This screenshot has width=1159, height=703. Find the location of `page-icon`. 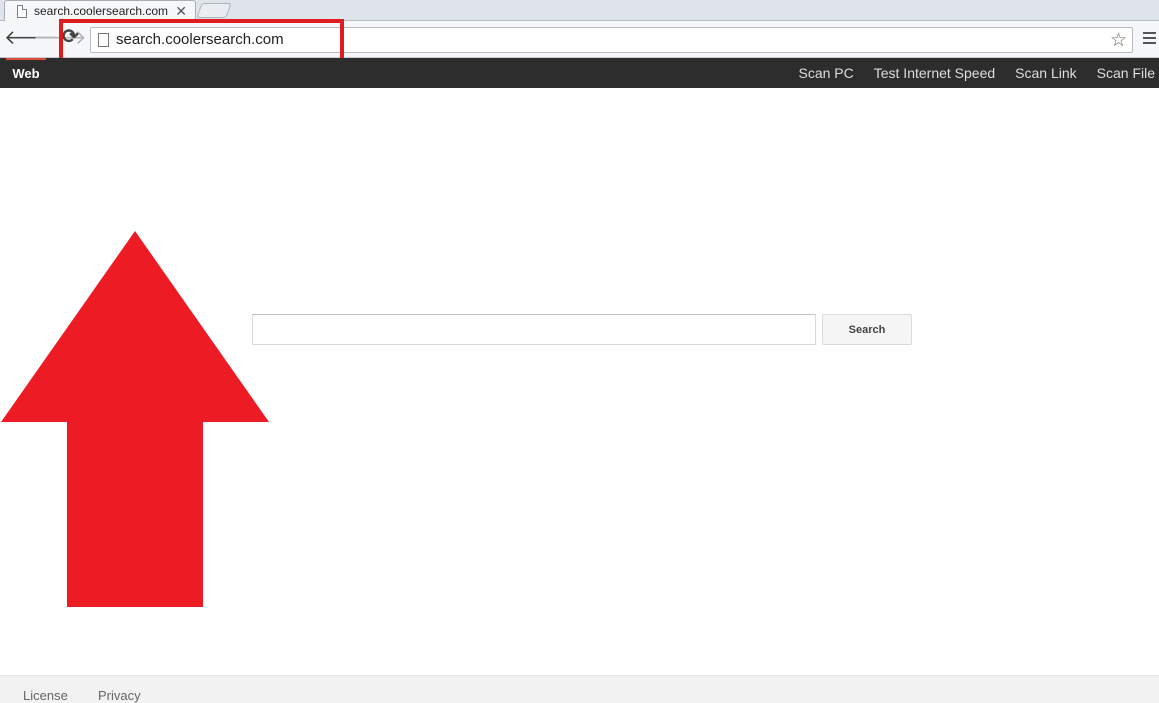

page-icon is located at coordinates (22, 11).